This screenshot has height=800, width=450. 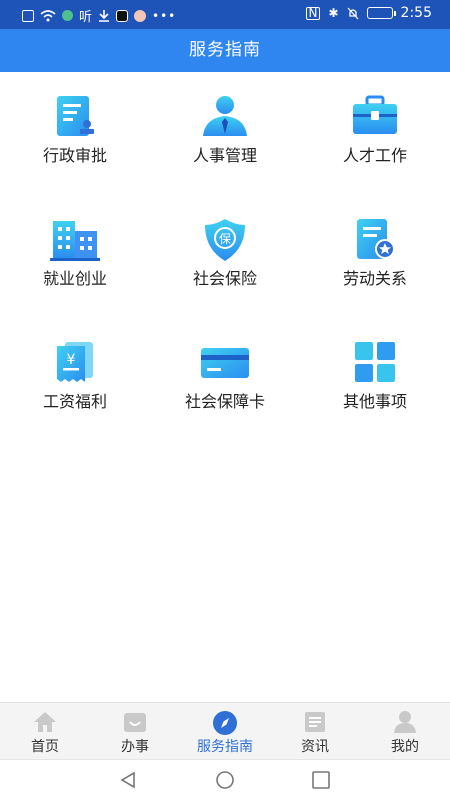 I want to click on news-icon, so click(x=315, y=722).